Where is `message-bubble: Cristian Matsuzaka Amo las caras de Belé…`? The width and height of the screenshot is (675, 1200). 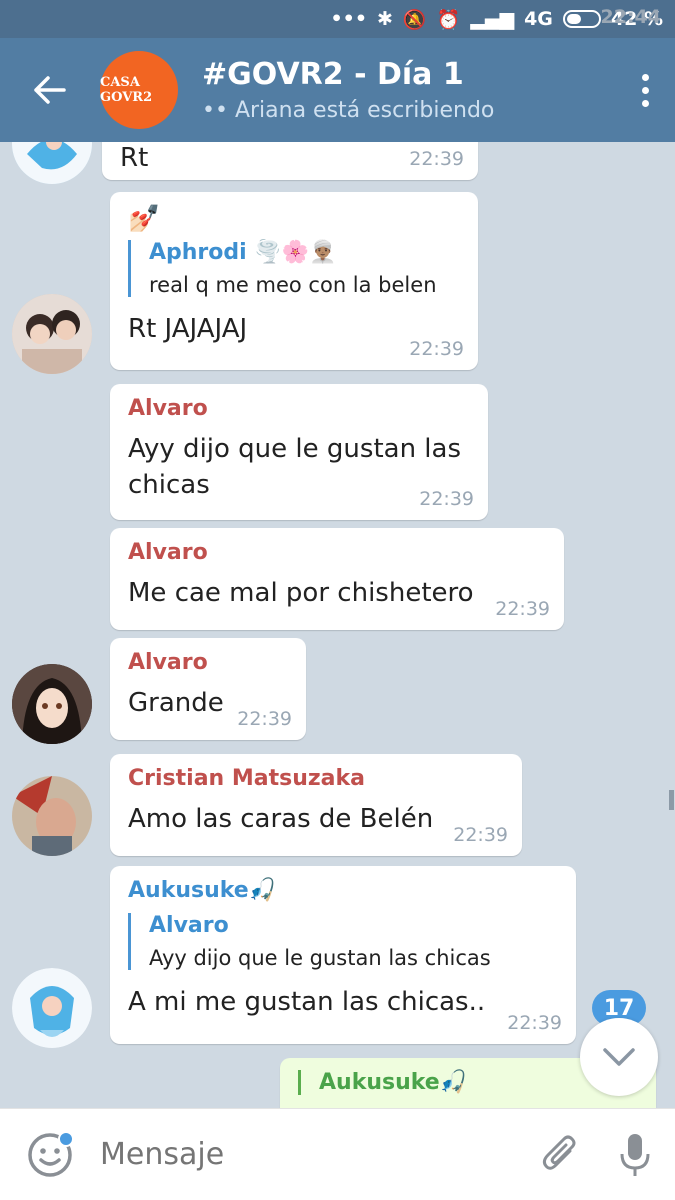 message-bubble: Cristian Matsuzaka Amo las caras de Belé… is located at coordinates (316, 805).